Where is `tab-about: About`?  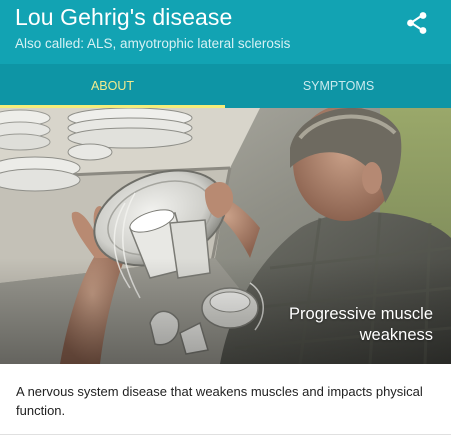 tab-about: About is located at coordinates (112, 86).